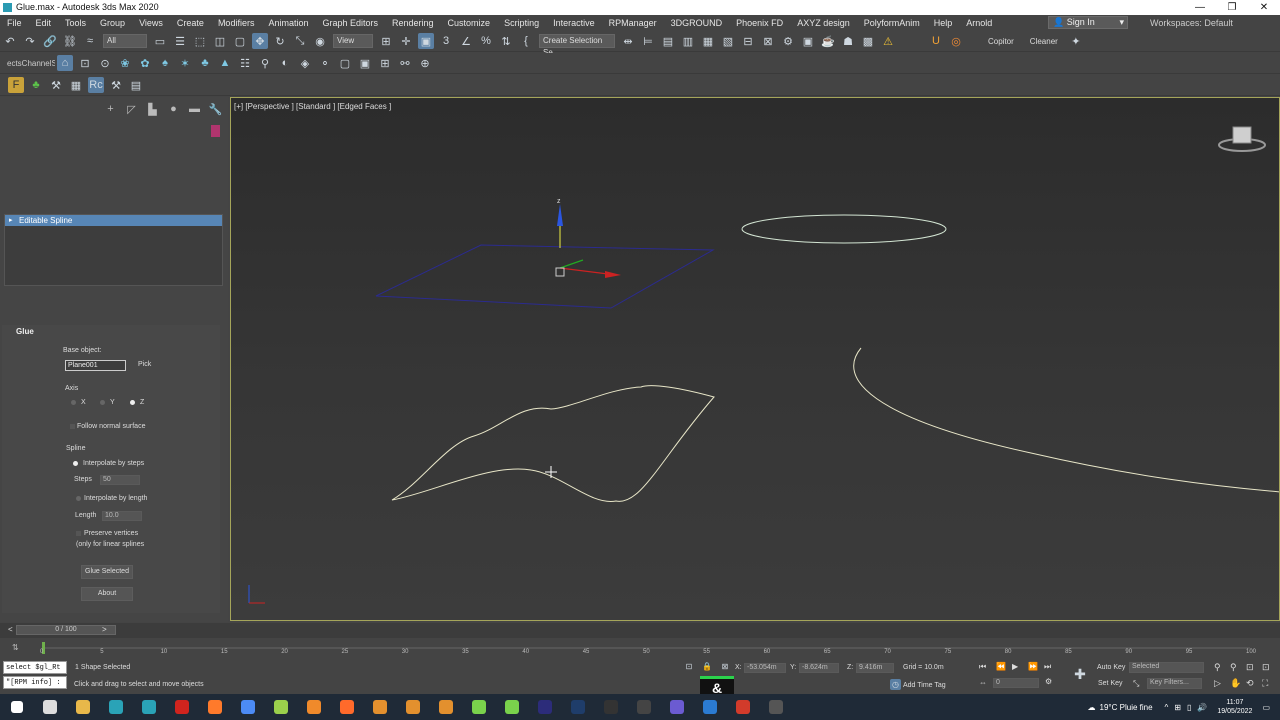 The width and height of the screenshot is (1280, 720). Describe the element at coordinates (214, 707) in the screenshot. I see `firefox-app` at that location.